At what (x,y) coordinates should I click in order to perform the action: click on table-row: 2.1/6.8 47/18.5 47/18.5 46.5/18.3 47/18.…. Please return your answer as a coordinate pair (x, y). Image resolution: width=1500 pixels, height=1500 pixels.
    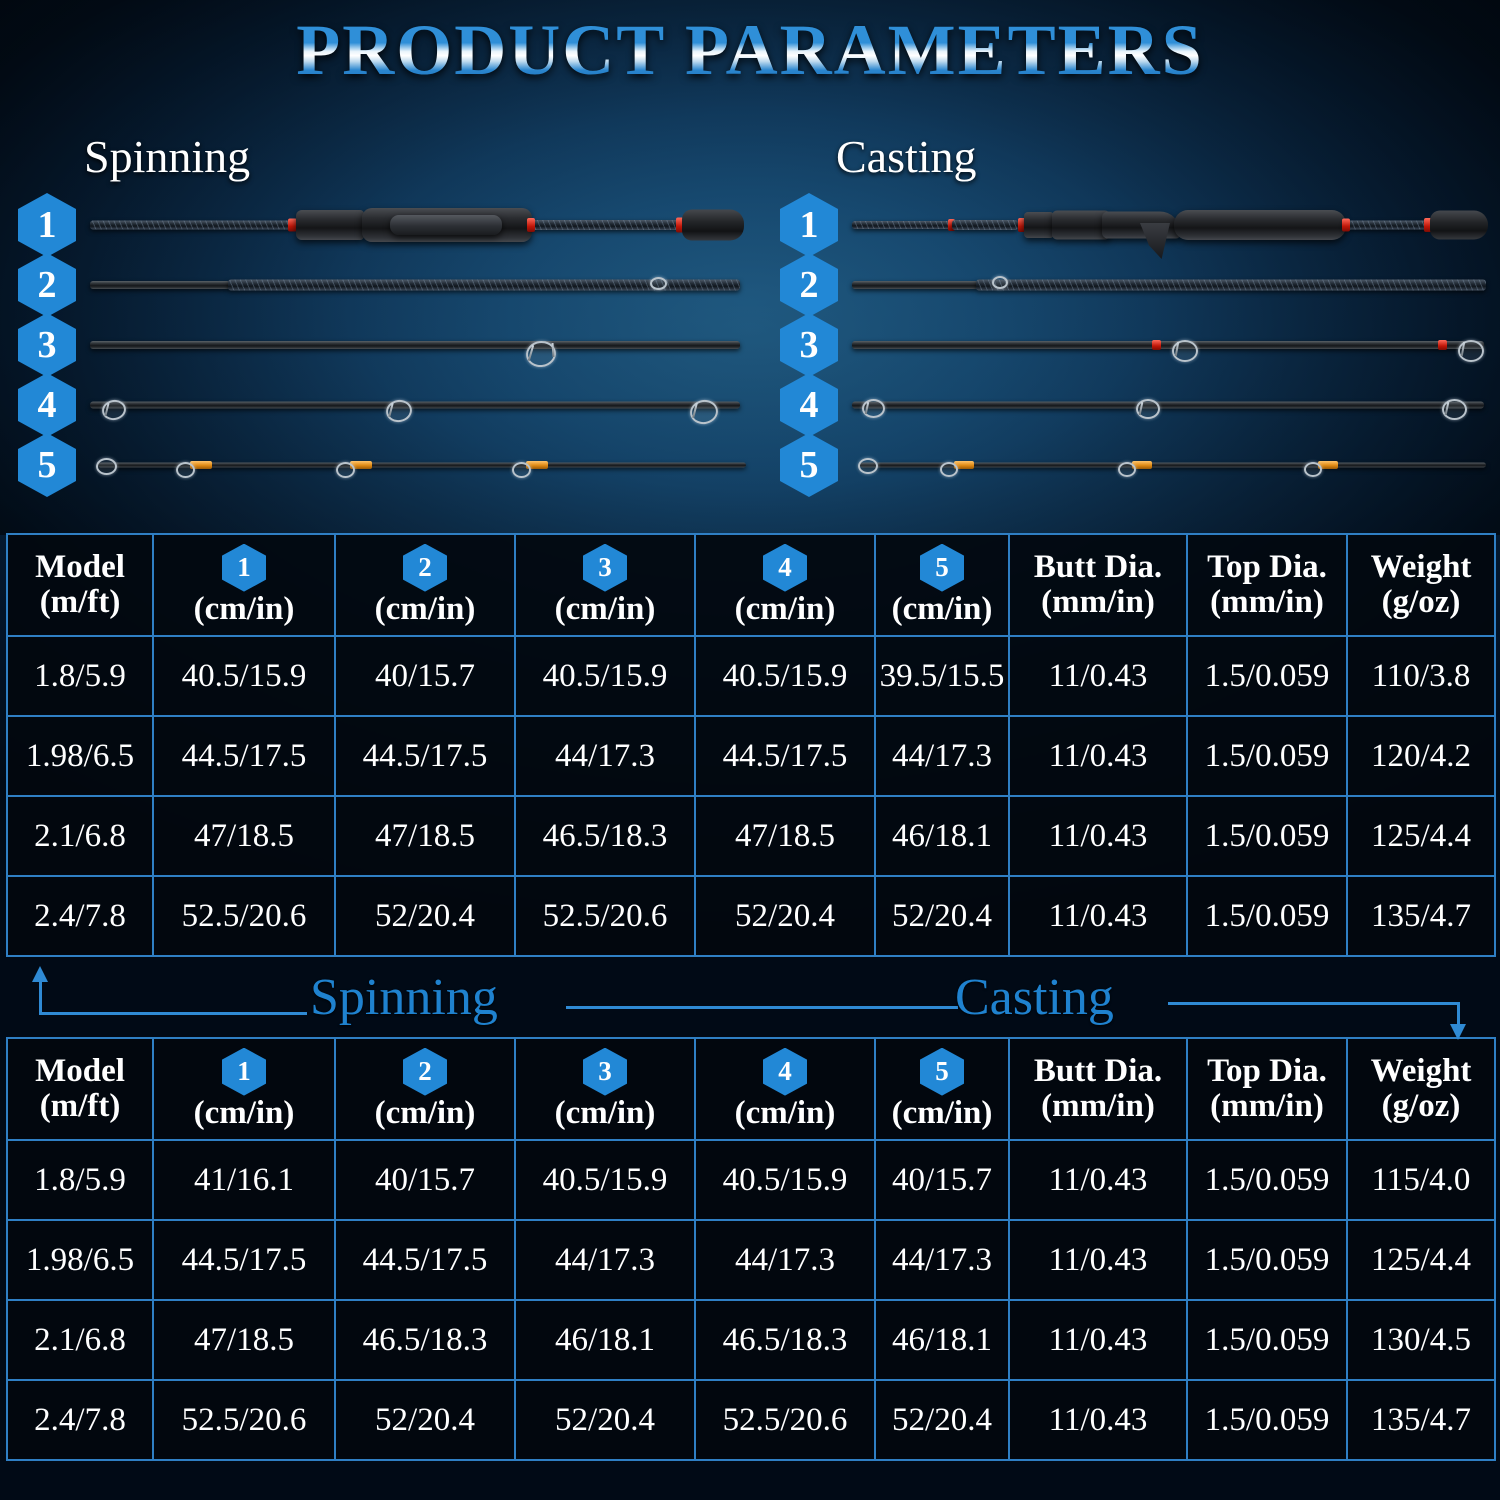
    Looking at the image, I should click on (751, 836).